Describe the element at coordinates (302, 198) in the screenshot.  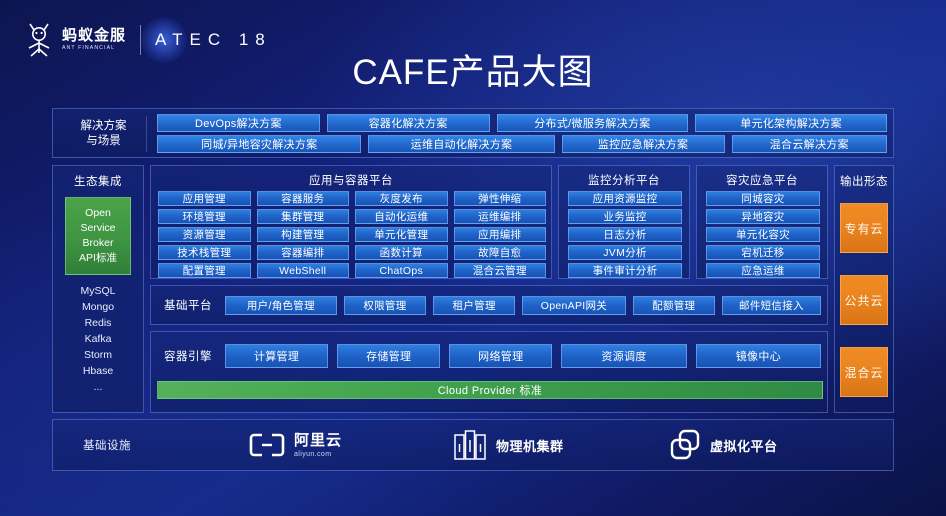
I see `app-platform-cell: 容器服务` at that location.